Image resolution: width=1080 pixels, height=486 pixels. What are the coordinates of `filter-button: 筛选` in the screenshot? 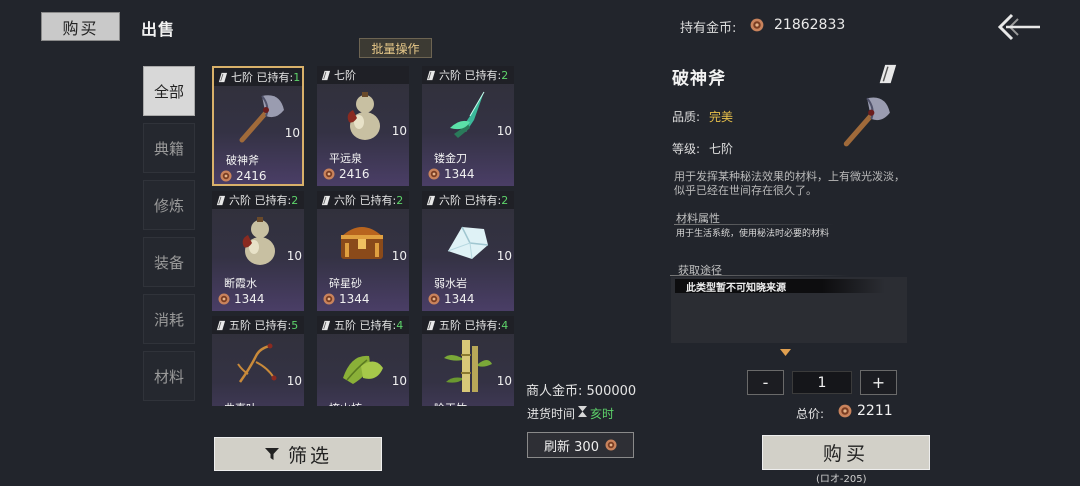 It's located at (298, 454).